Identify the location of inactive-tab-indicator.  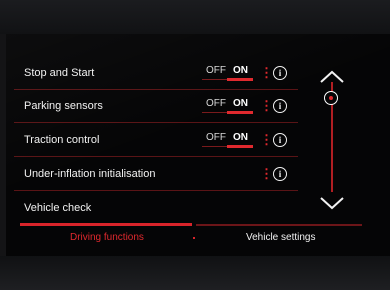
(279, 225).